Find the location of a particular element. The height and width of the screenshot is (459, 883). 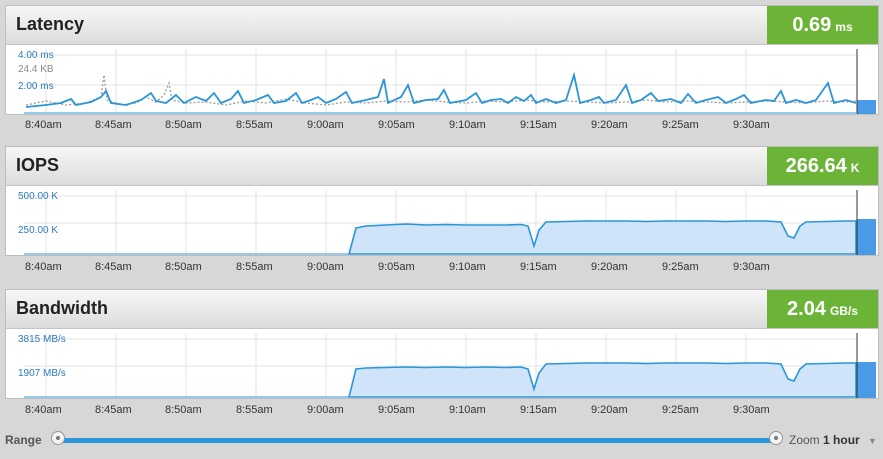

bandwidth-ylabel-mid: 1907 MB/s is located at coordinates (42, 373).